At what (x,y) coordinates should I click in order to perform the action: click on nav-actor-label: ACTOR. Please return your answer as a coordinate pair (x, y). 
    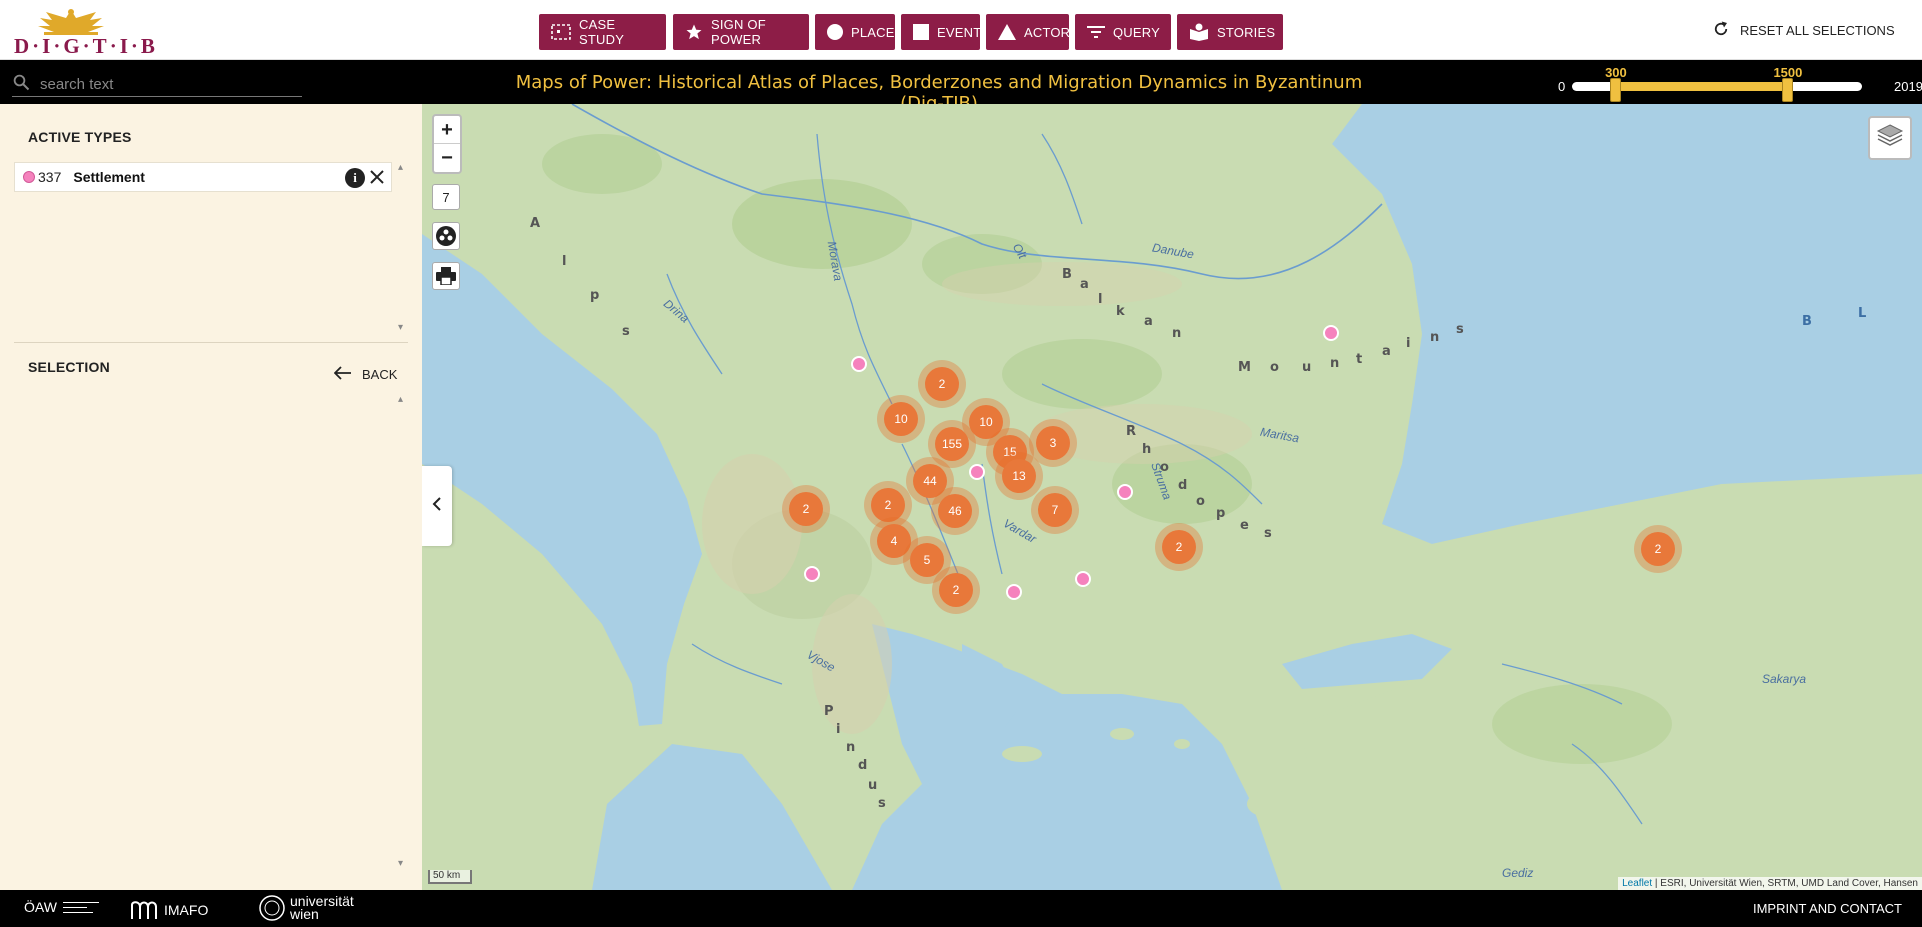
    Looking at the image, I should click on (1047, 32).